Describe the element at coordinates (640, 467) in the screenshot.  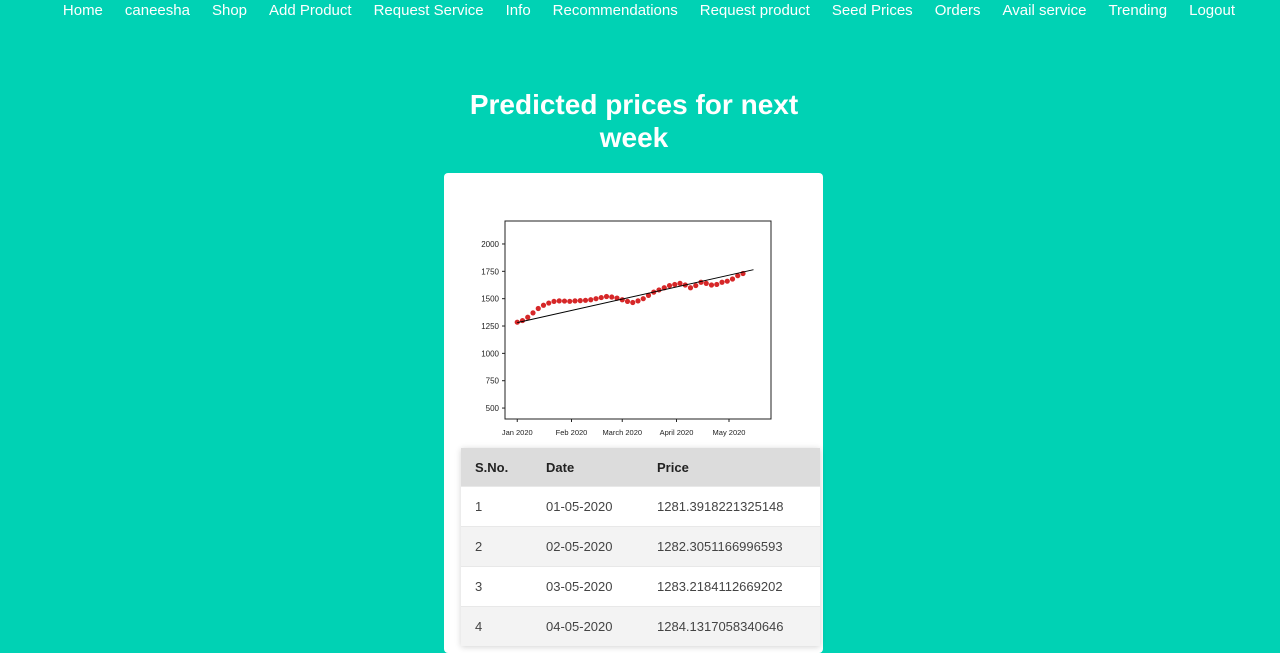
I see `table-header-row: S.No. Date Price` at that location.